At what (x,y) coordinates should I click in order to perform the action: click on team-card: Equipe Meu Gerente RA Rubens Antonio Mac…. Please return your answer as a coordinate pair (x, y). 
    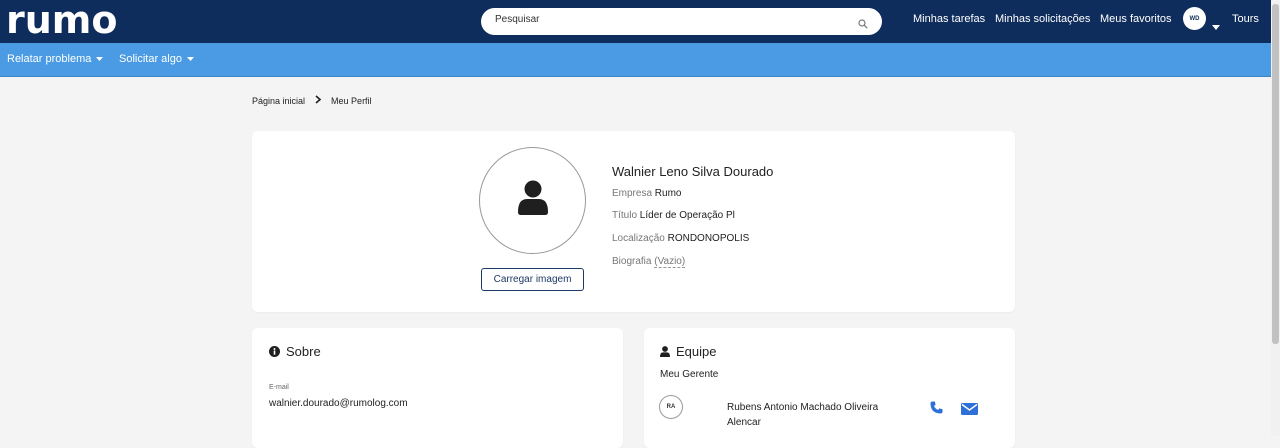
    Looking at the image, I should click on (829, 388).